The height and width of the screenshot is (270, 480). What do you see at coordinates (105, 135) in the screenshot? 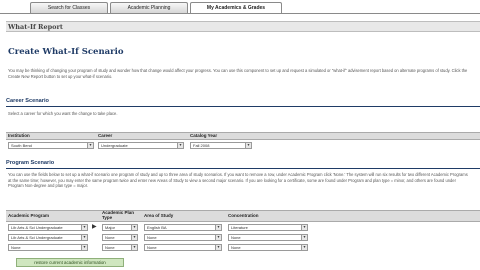
I see `career-col-career: Career` at bounding box center [105, 135].